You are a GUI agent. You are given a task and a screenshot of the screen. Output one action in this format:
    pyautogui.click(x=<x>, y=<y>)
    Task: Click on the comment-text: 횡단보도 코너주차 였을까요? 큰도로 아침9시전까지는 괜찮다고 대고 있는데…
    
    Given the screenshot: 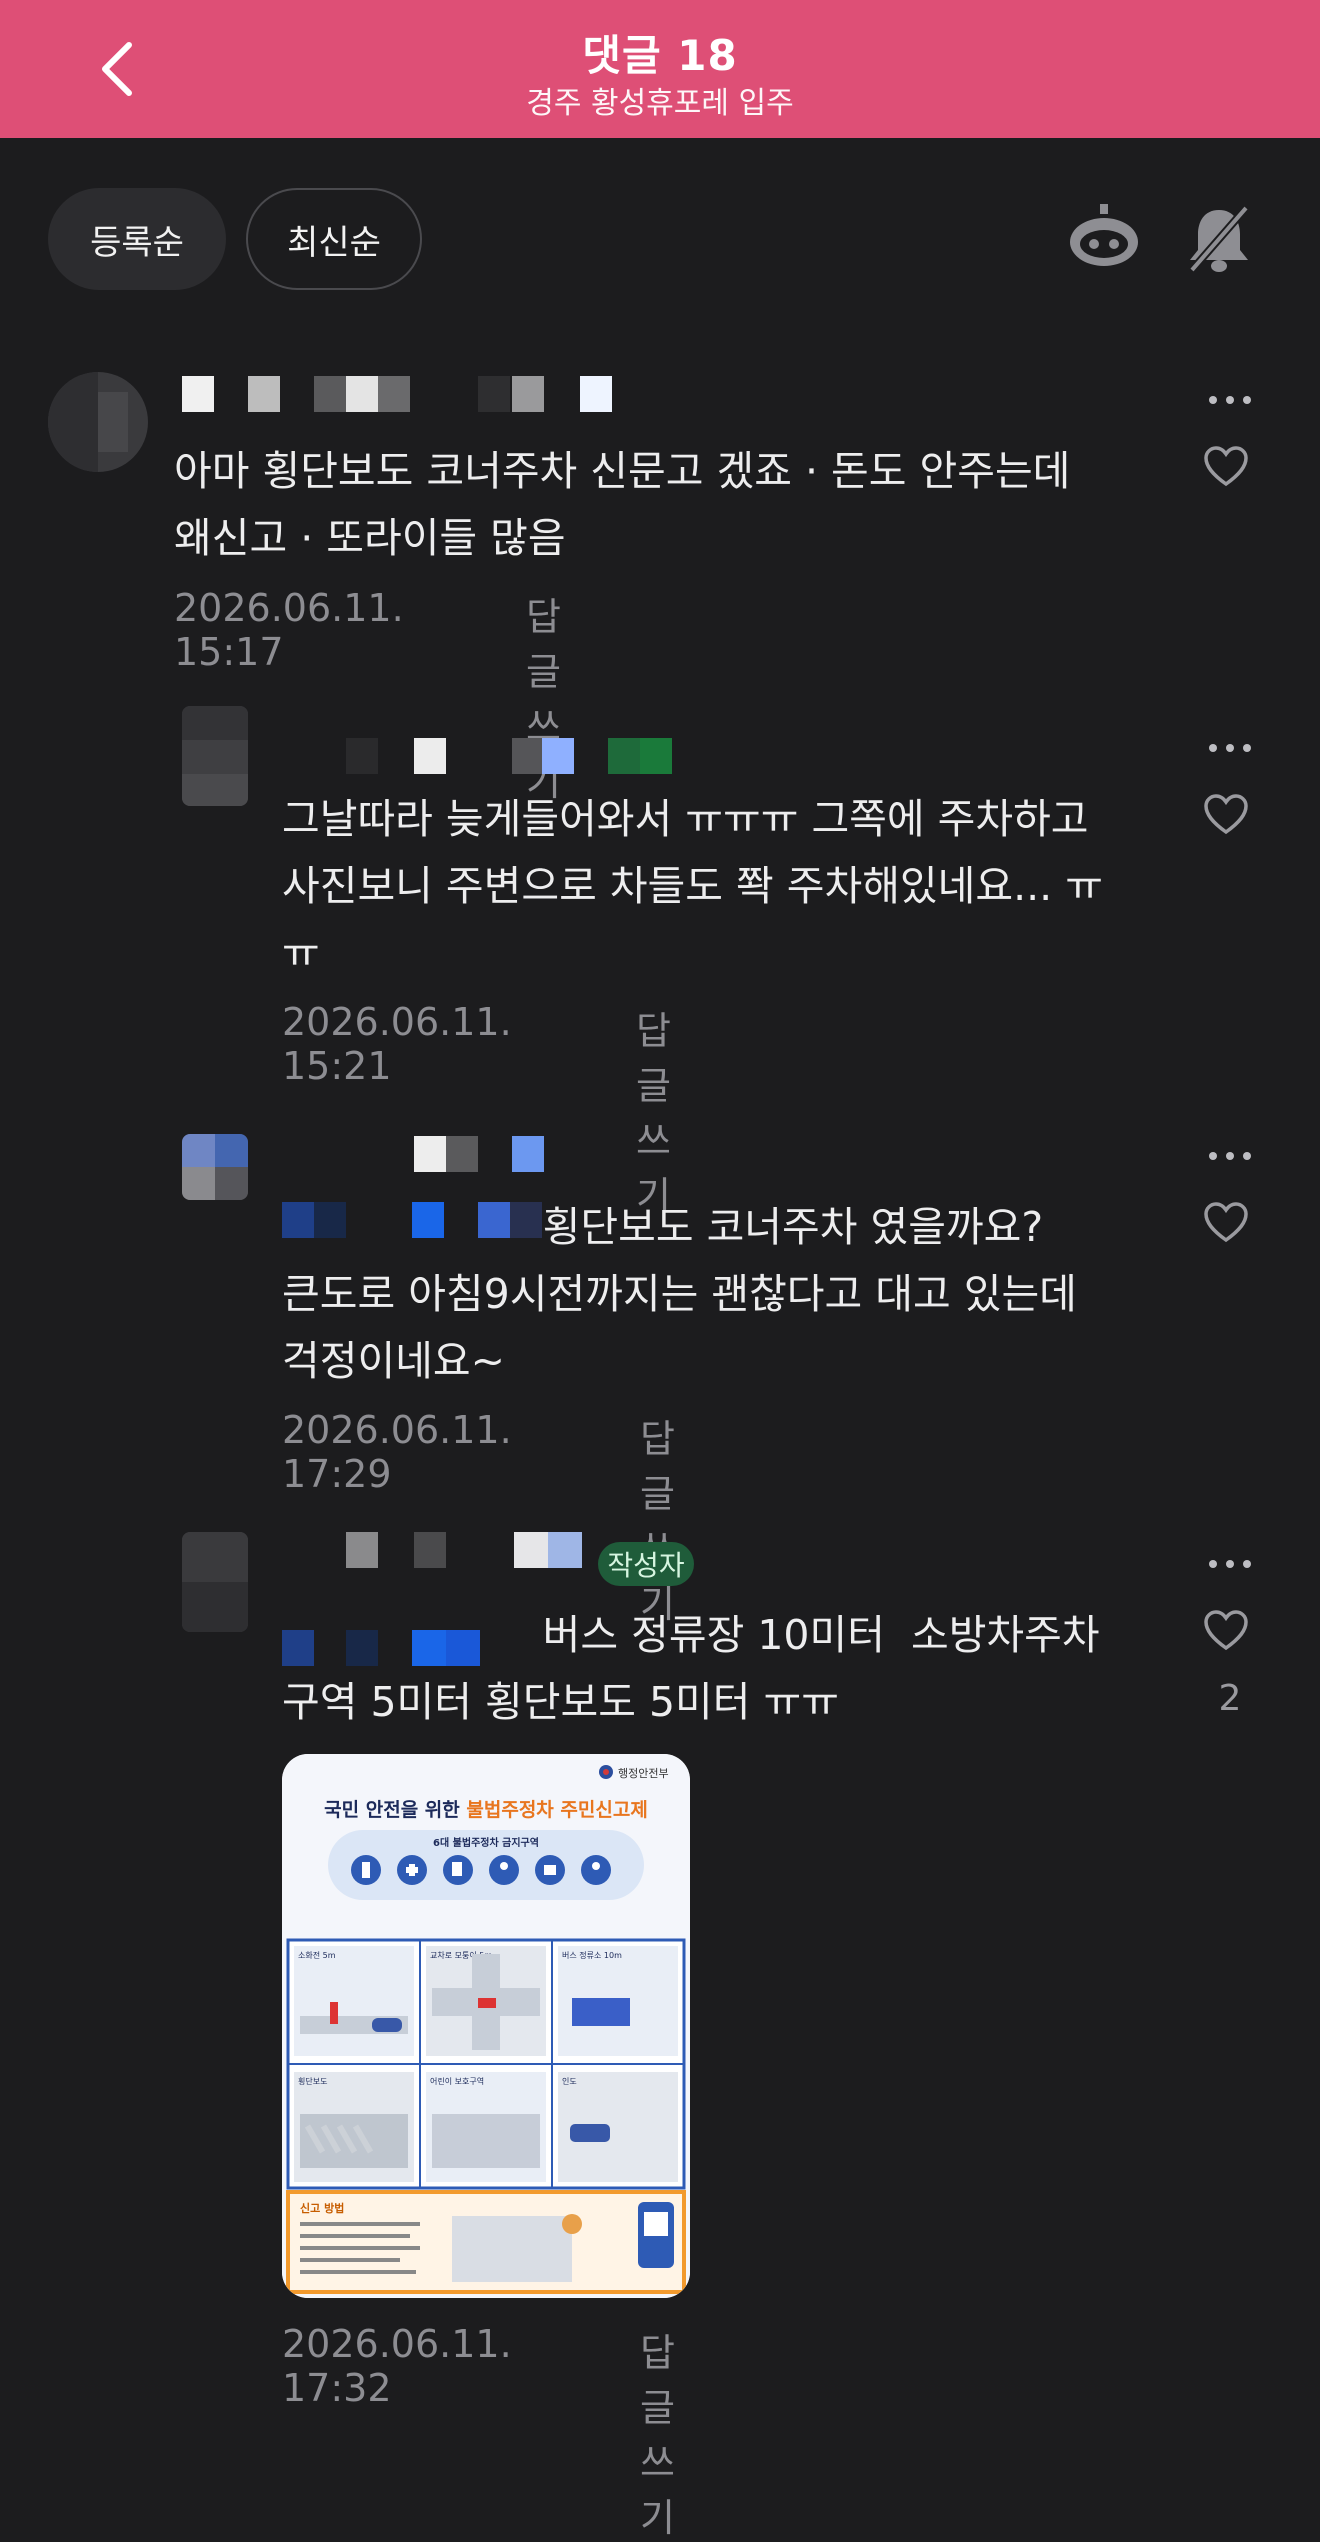 What is the action you would take?
    pyautogui.click(x=679, y=1294)
    